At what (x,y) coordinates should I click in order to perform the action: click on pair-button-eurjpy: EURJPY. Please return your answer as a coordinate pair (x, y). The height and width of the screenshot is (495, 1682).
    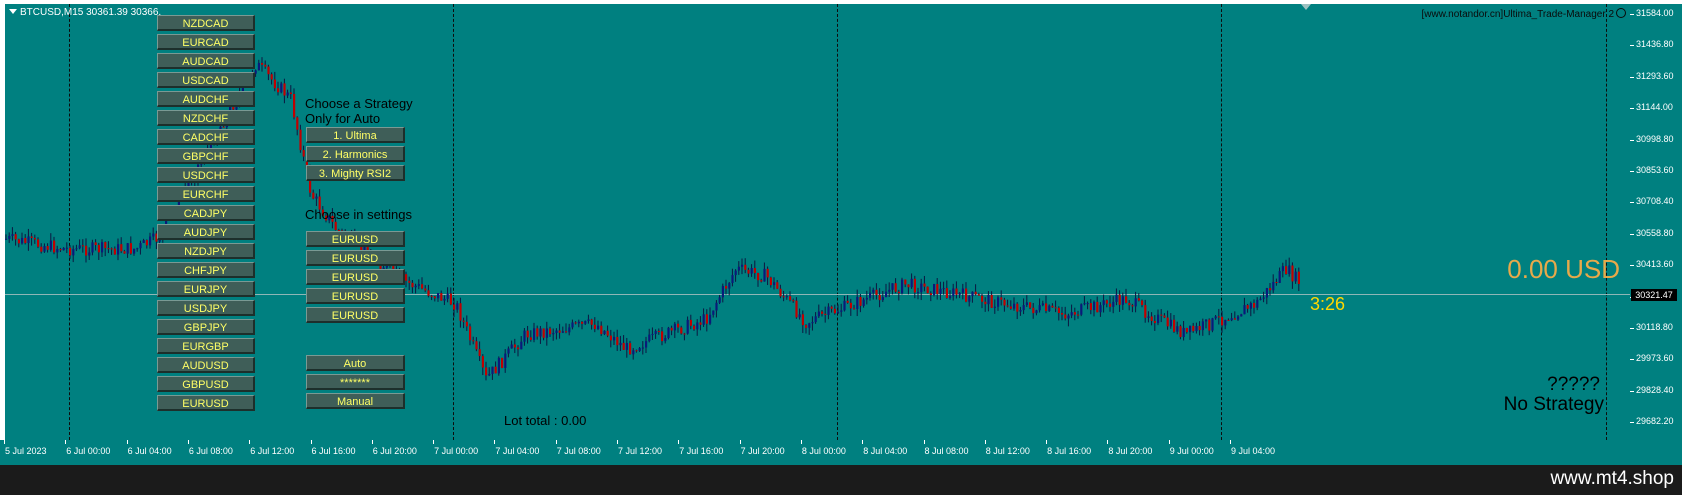
    Looking at the image, I should click on (206, 289).